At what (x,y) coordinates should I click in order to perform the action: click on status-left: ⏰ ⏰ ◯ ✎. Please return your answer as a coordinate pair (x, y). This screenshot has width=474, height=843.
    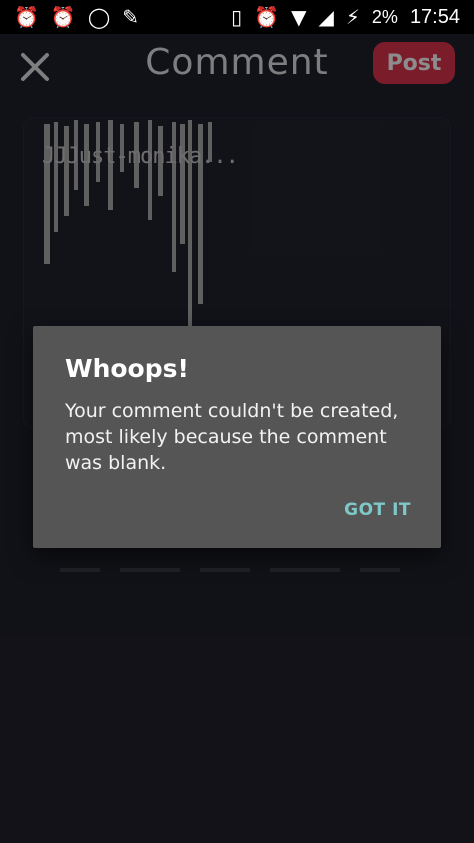
    Looking at the image, I should click on (76, 17).